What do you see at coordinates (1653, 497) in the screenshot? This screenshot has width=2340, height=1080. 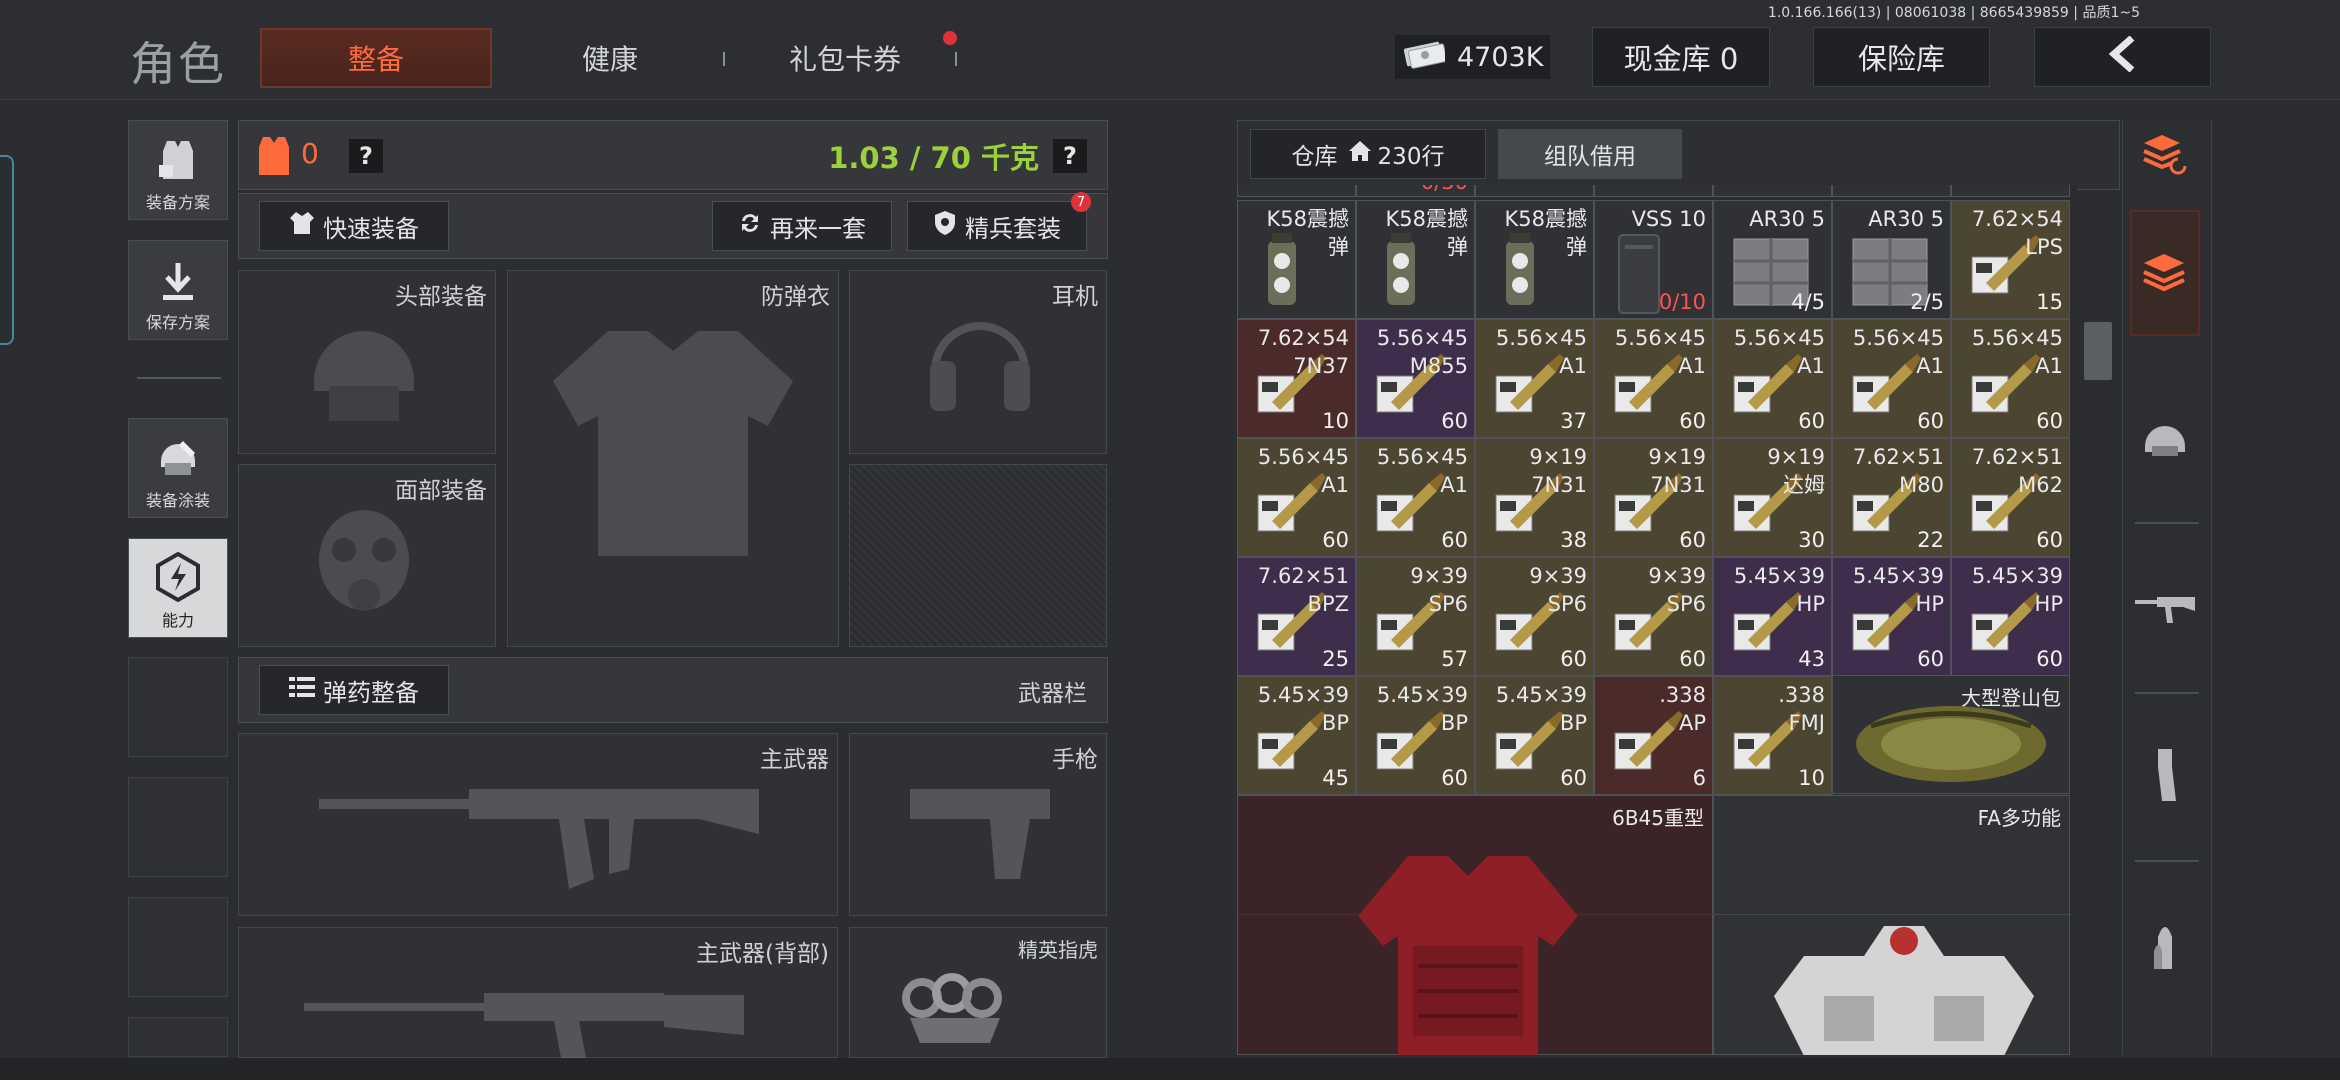 I see `inventory-cell: 9×19 7N31 60` at bounding box center [1653, 497].